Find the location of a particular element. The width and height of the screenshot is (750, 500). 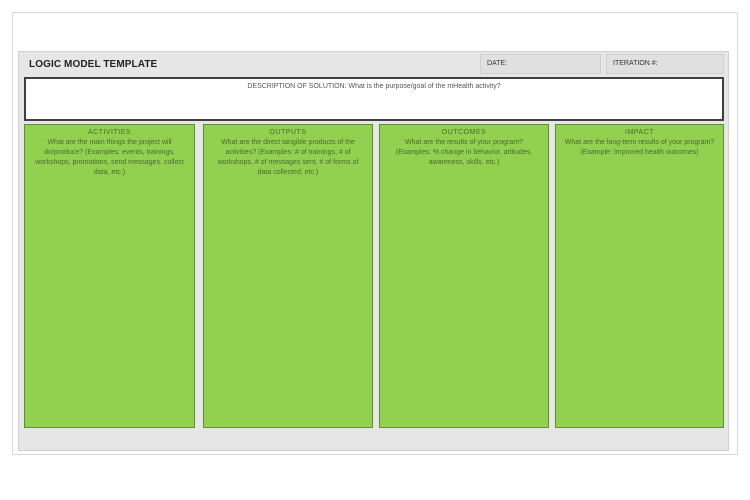

iteration-label: ITERATION #: is located at coordinates (635, 63).